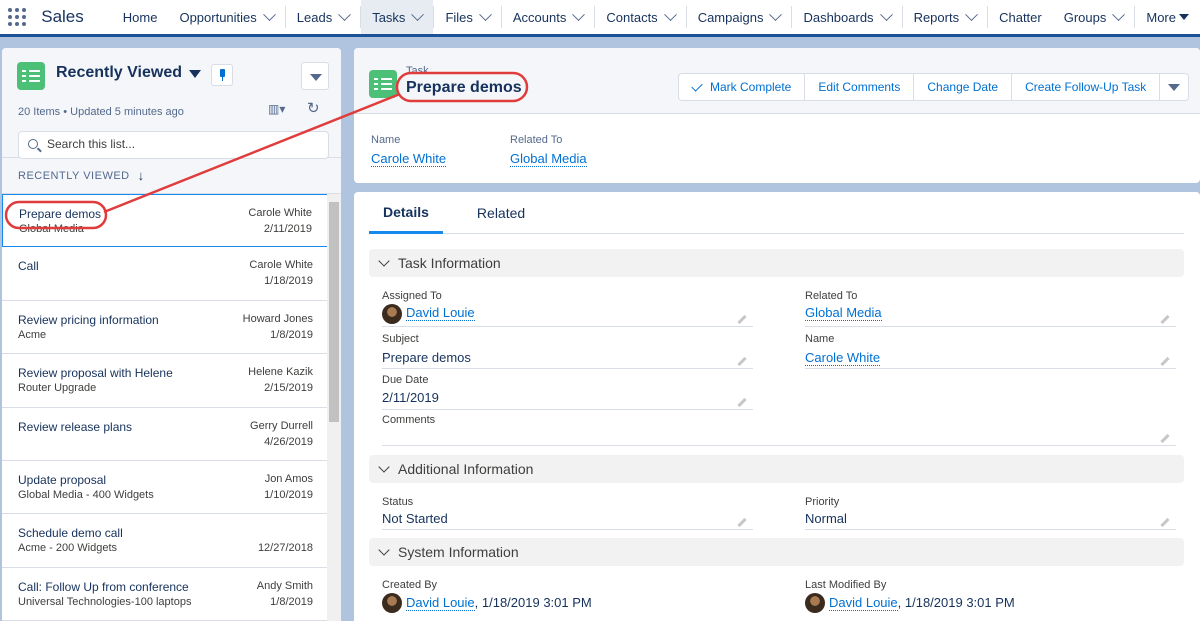 This screenshot has width=1200, height=621. Describe the element at coordinates (963, 87) in the screenshot. I see `change-date-button: Change Date` at that location.